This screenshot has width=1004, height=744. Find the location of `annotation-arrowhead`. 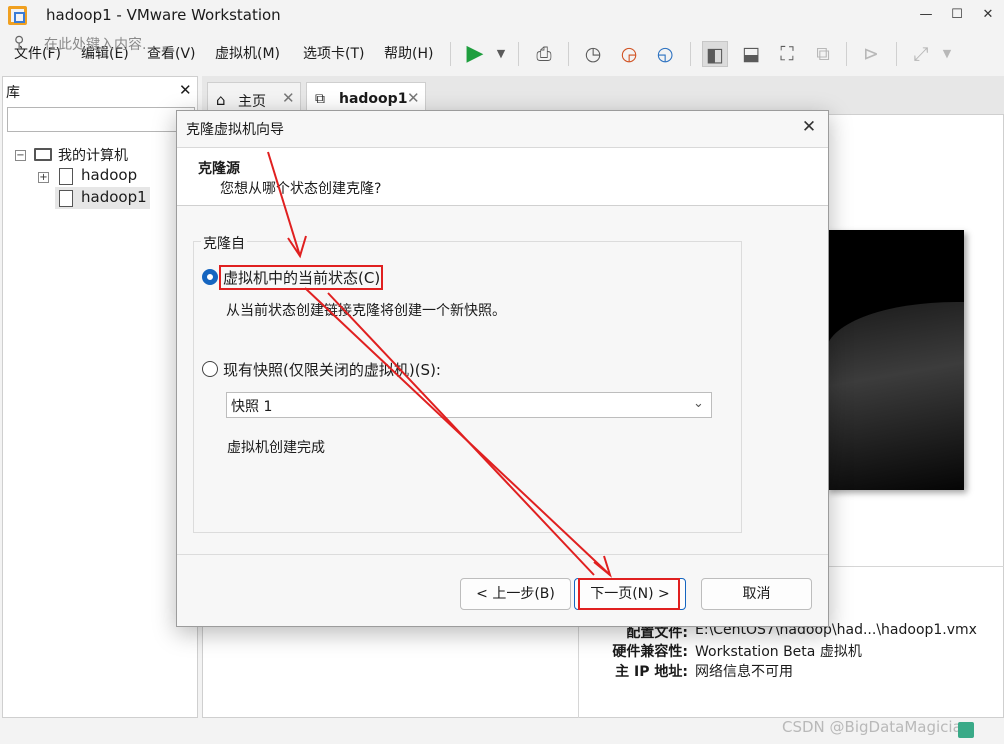

annotation-arrowhead is located at coordinates (602, 566).